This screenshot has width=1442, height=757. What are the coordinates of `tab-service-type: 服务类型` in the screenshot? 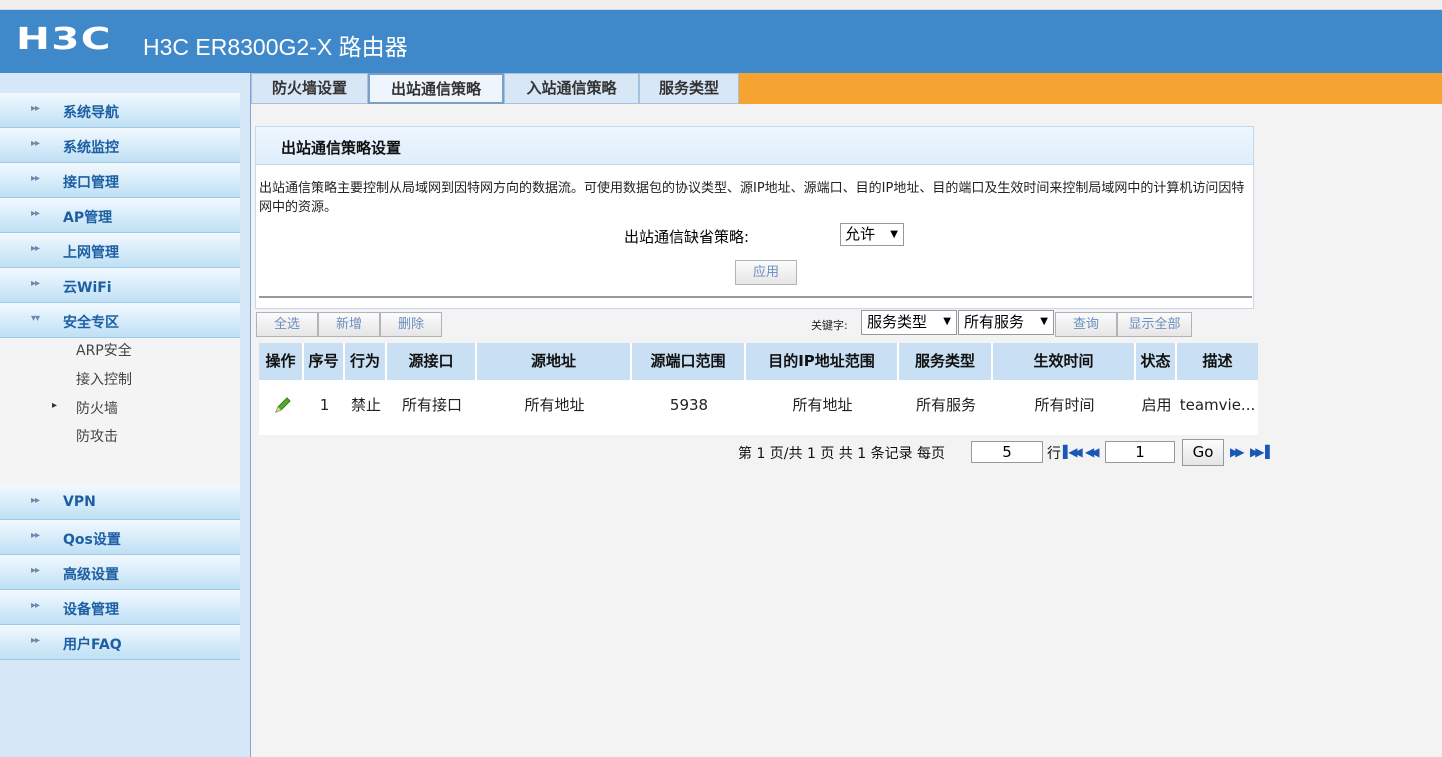 It's located at (689, 88).